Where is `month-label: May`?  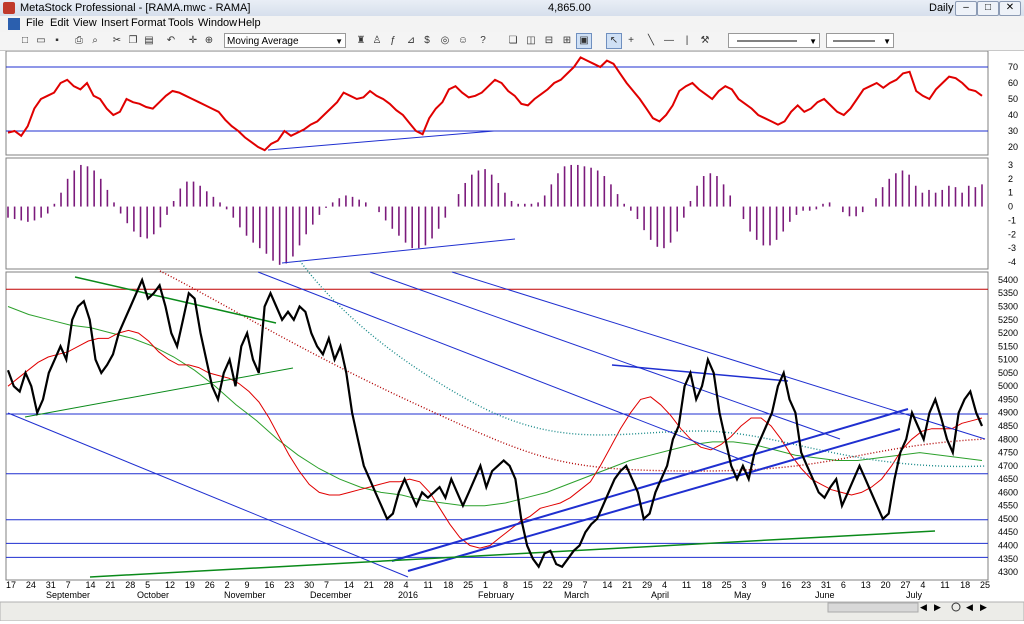
month-label: May is located at coordinates (743, 595).